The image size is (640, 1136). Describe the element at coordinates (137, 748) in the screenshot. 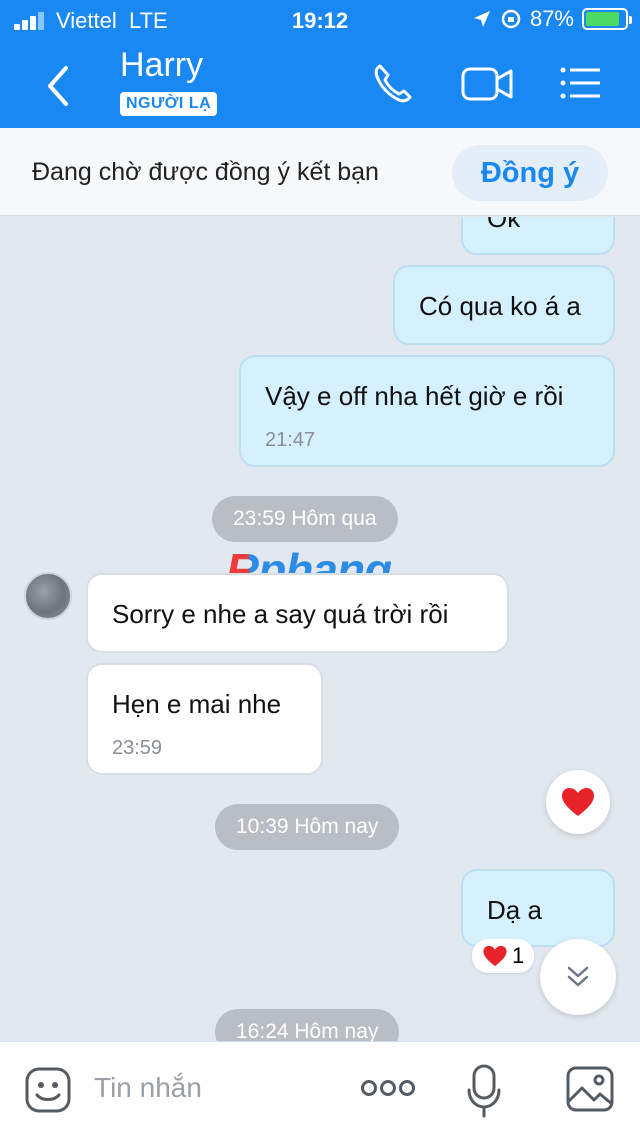

I see `message-time: 23:59` at that location.